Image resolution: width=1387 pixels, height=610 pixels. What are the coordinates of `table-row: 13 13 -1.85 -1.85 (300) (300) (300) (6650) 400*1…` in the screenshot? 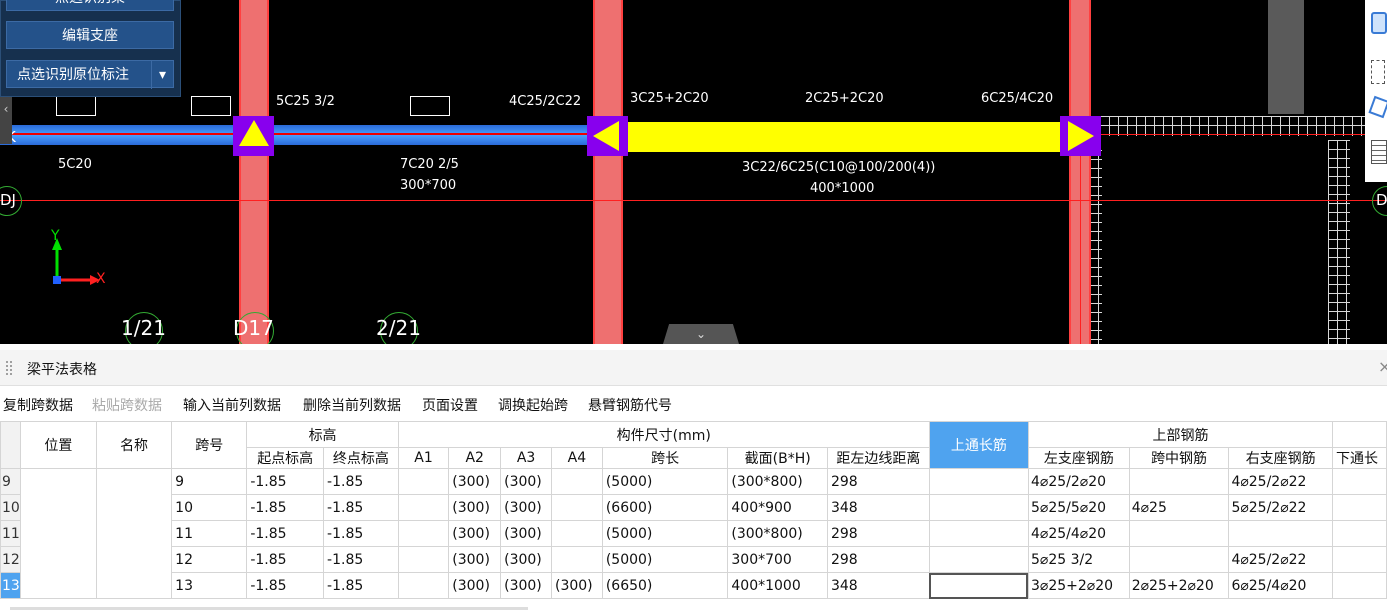 It's located at (693, 585).